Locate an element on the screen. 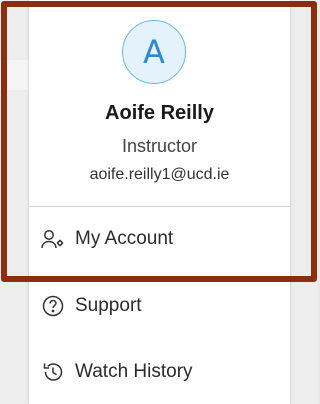 This screenshot has height=404, width=320. menu-item-support: Support is located at coordinates (159, 306).